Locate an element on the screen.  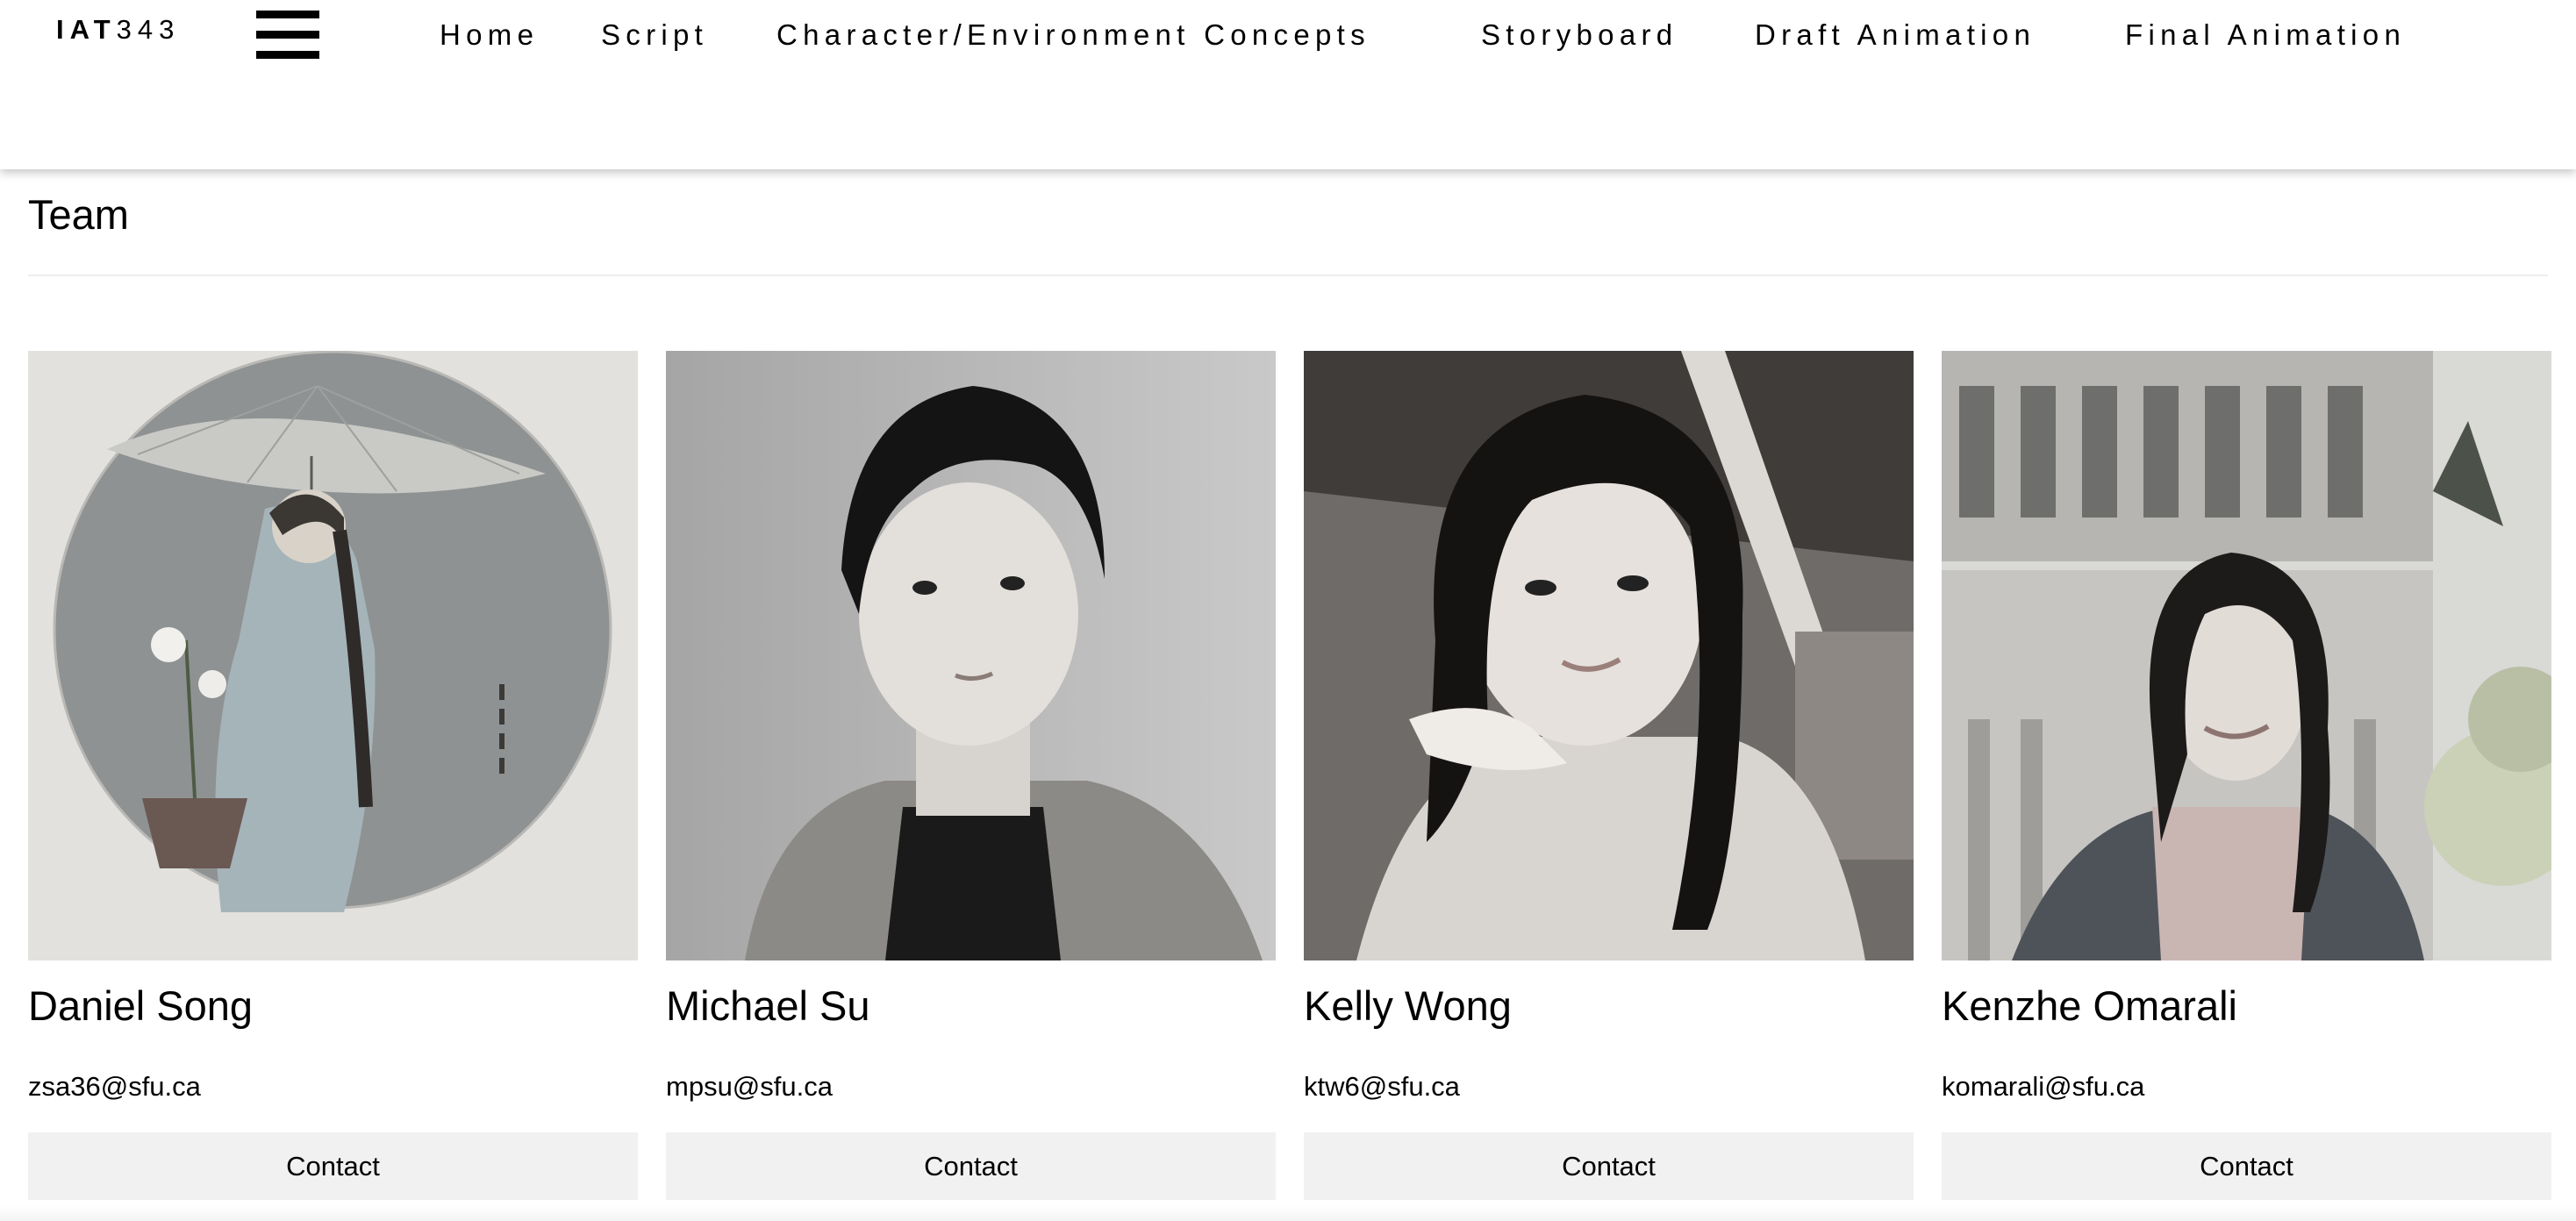
member-name: Daniel Song is located at coordinates (141, 1006).